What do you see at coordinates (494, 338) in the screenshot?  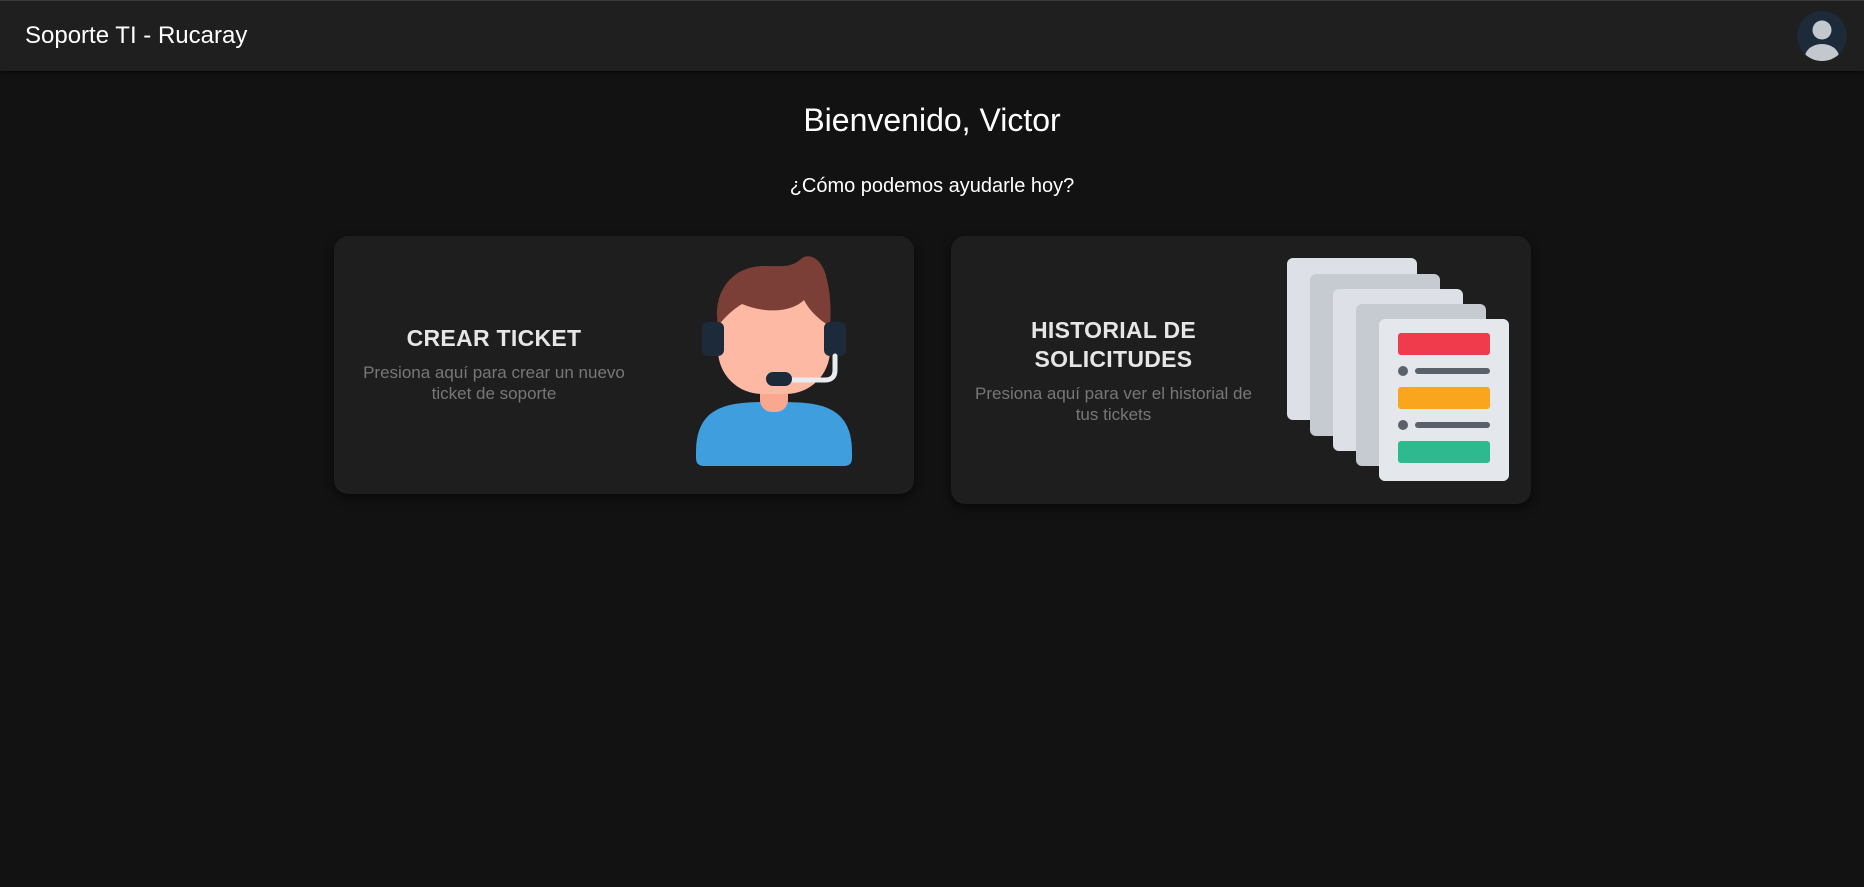 I see `create-ticket-title: CREAR TICKET` at bounding box center [494, 338].